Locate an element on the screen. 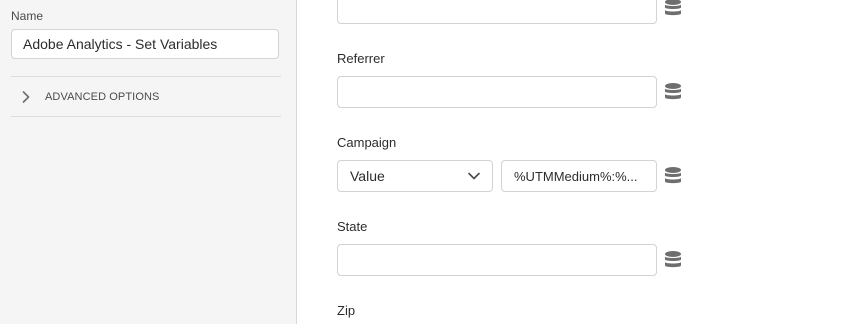  referrer-input is located at coordinates (497, 92).